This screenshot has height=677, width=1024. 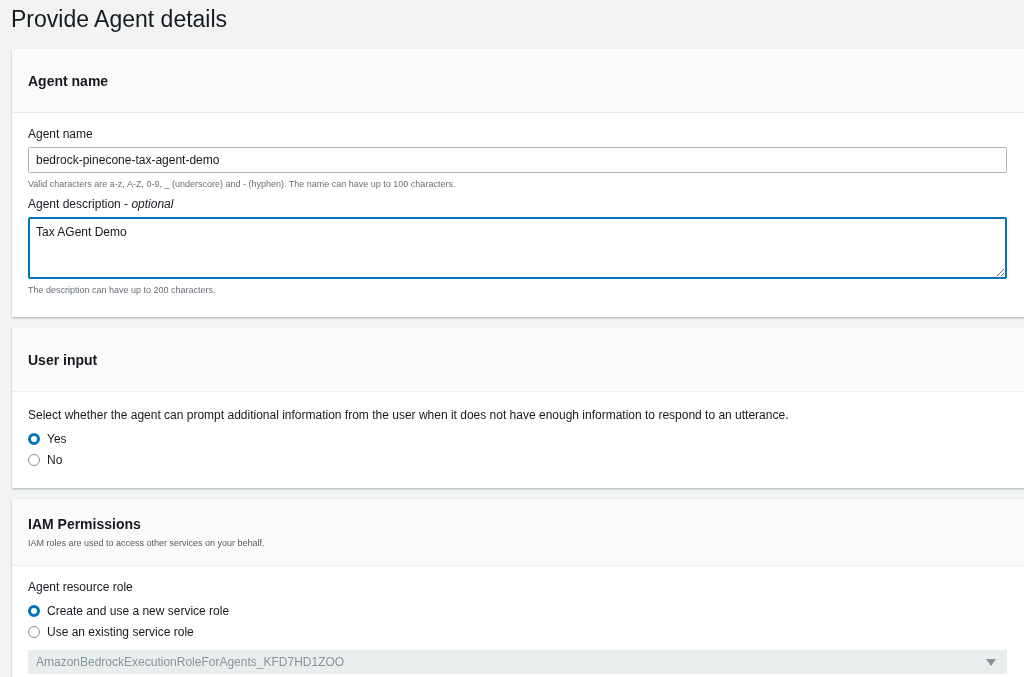 What do you see at coordinates (85, 524) in the screenshot?
I see `section-title: IAM Permissions` at bounding box center [85, 524].